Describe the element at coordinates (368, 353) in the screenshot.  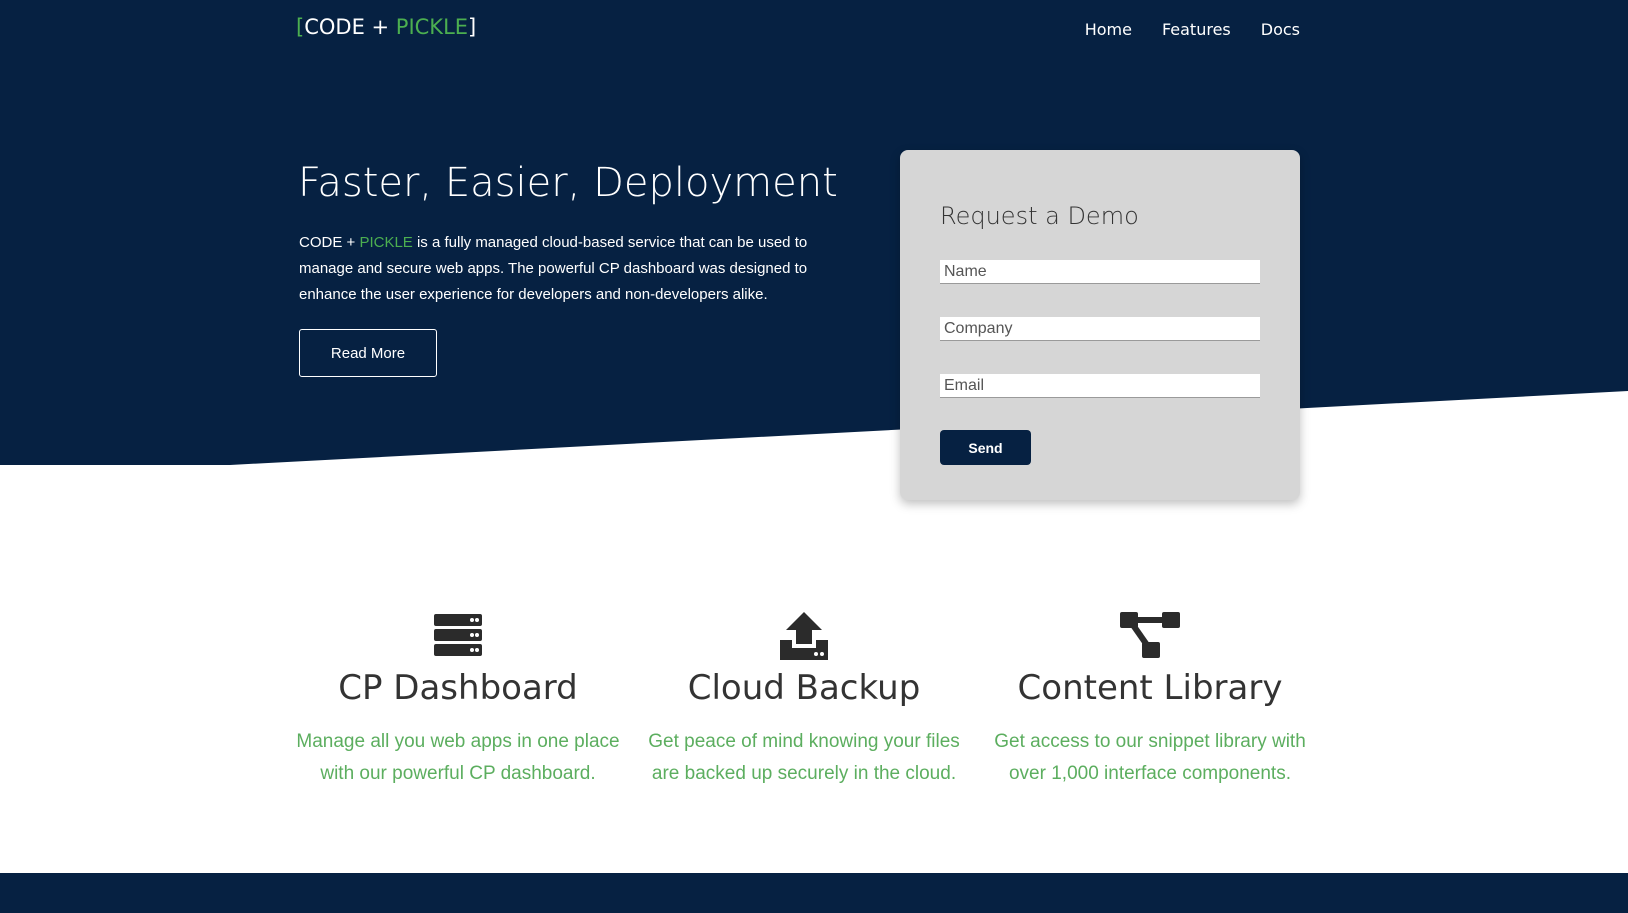
I see `read-more-button: Read More` at that location.